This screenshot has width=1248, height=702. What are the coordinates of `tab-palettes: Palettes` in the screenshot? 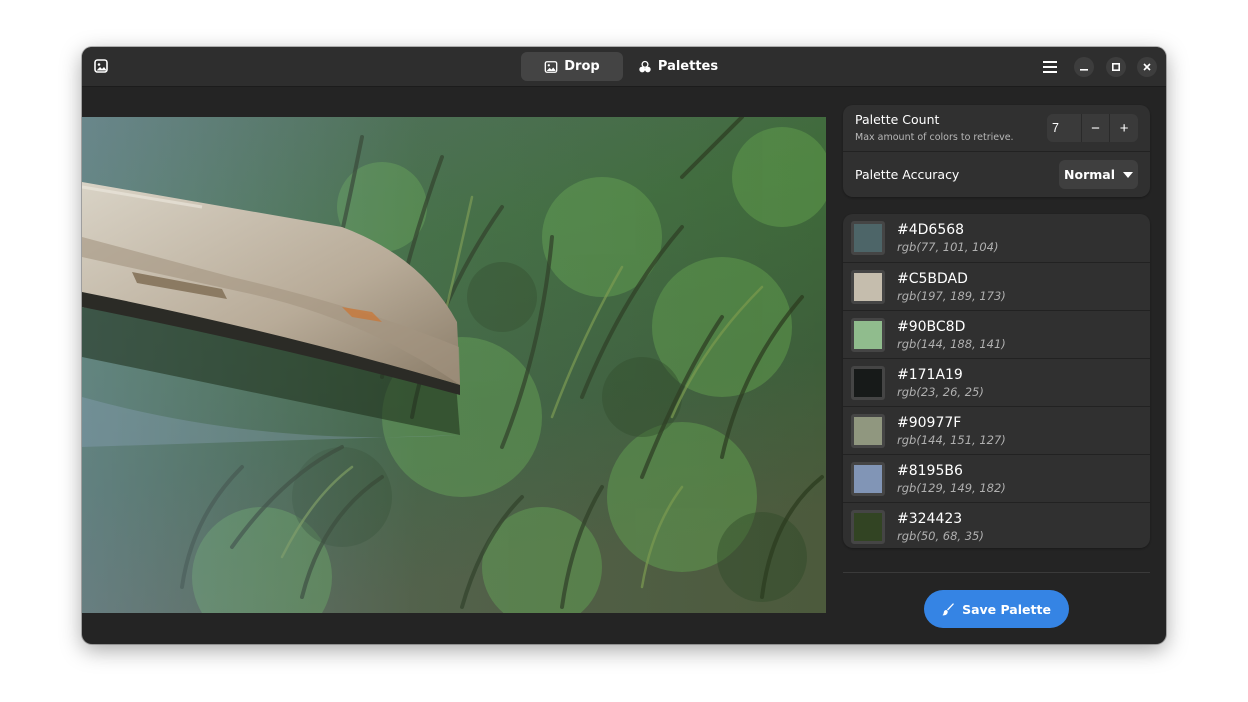 It's located at (678, 66).